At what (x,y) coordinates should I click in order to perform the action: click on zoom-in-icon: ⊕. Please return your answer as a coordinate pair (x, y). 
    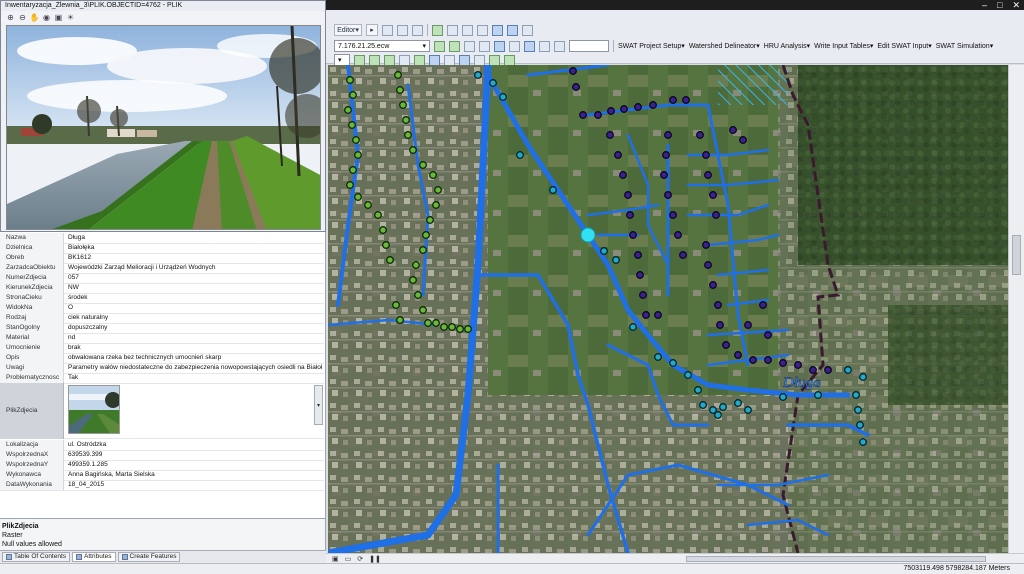
    Looking at the image, I should click on (10, 17).